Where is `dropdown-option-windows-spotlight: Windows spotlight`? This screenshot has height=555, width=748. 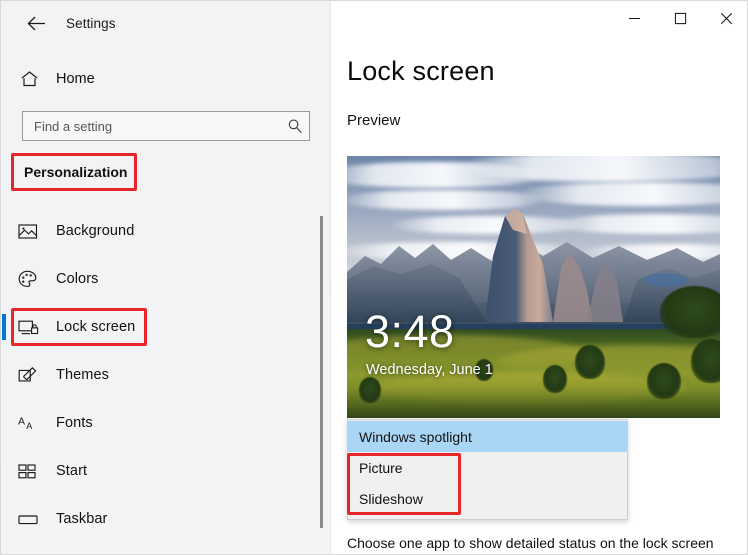 dropdown-option-windows-spotlight: Windows spotlight is located at coordinates (487, 436).